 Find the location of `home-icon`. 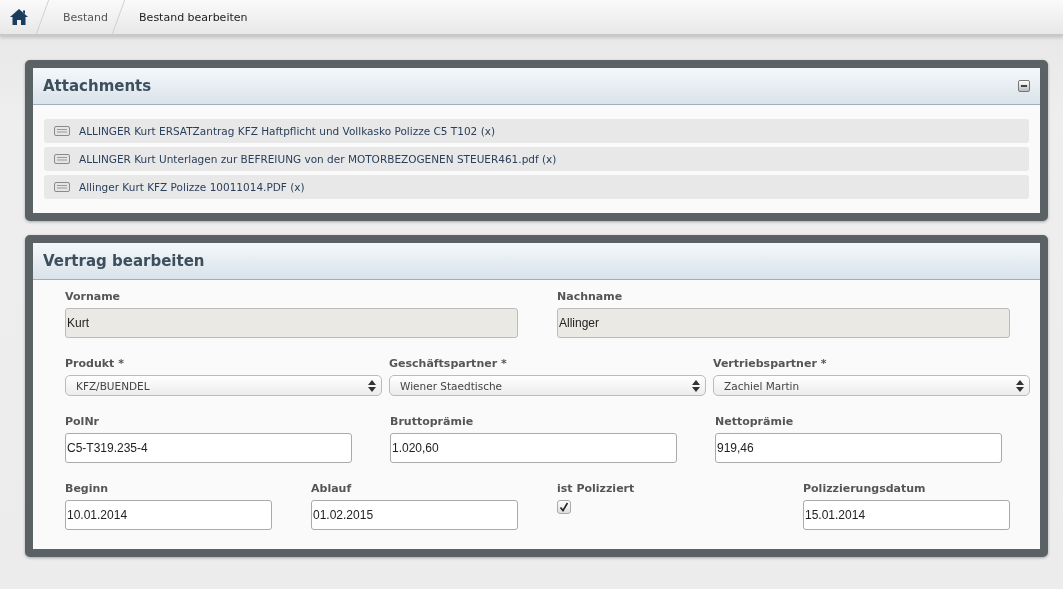

home-icon is located at coordinates (19, 17).